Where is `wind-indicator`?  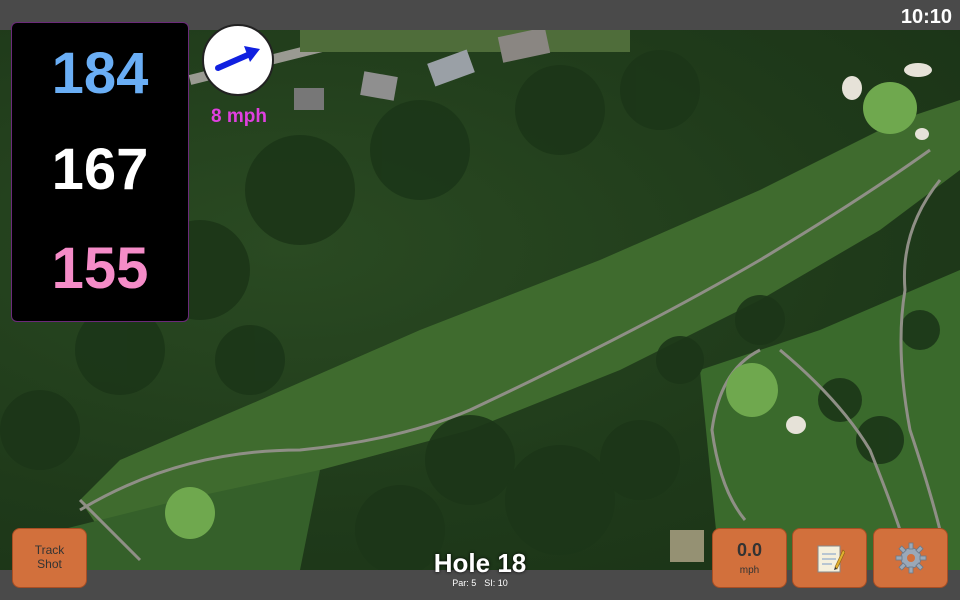
wind-indicator is located at coordinates (238, 60).